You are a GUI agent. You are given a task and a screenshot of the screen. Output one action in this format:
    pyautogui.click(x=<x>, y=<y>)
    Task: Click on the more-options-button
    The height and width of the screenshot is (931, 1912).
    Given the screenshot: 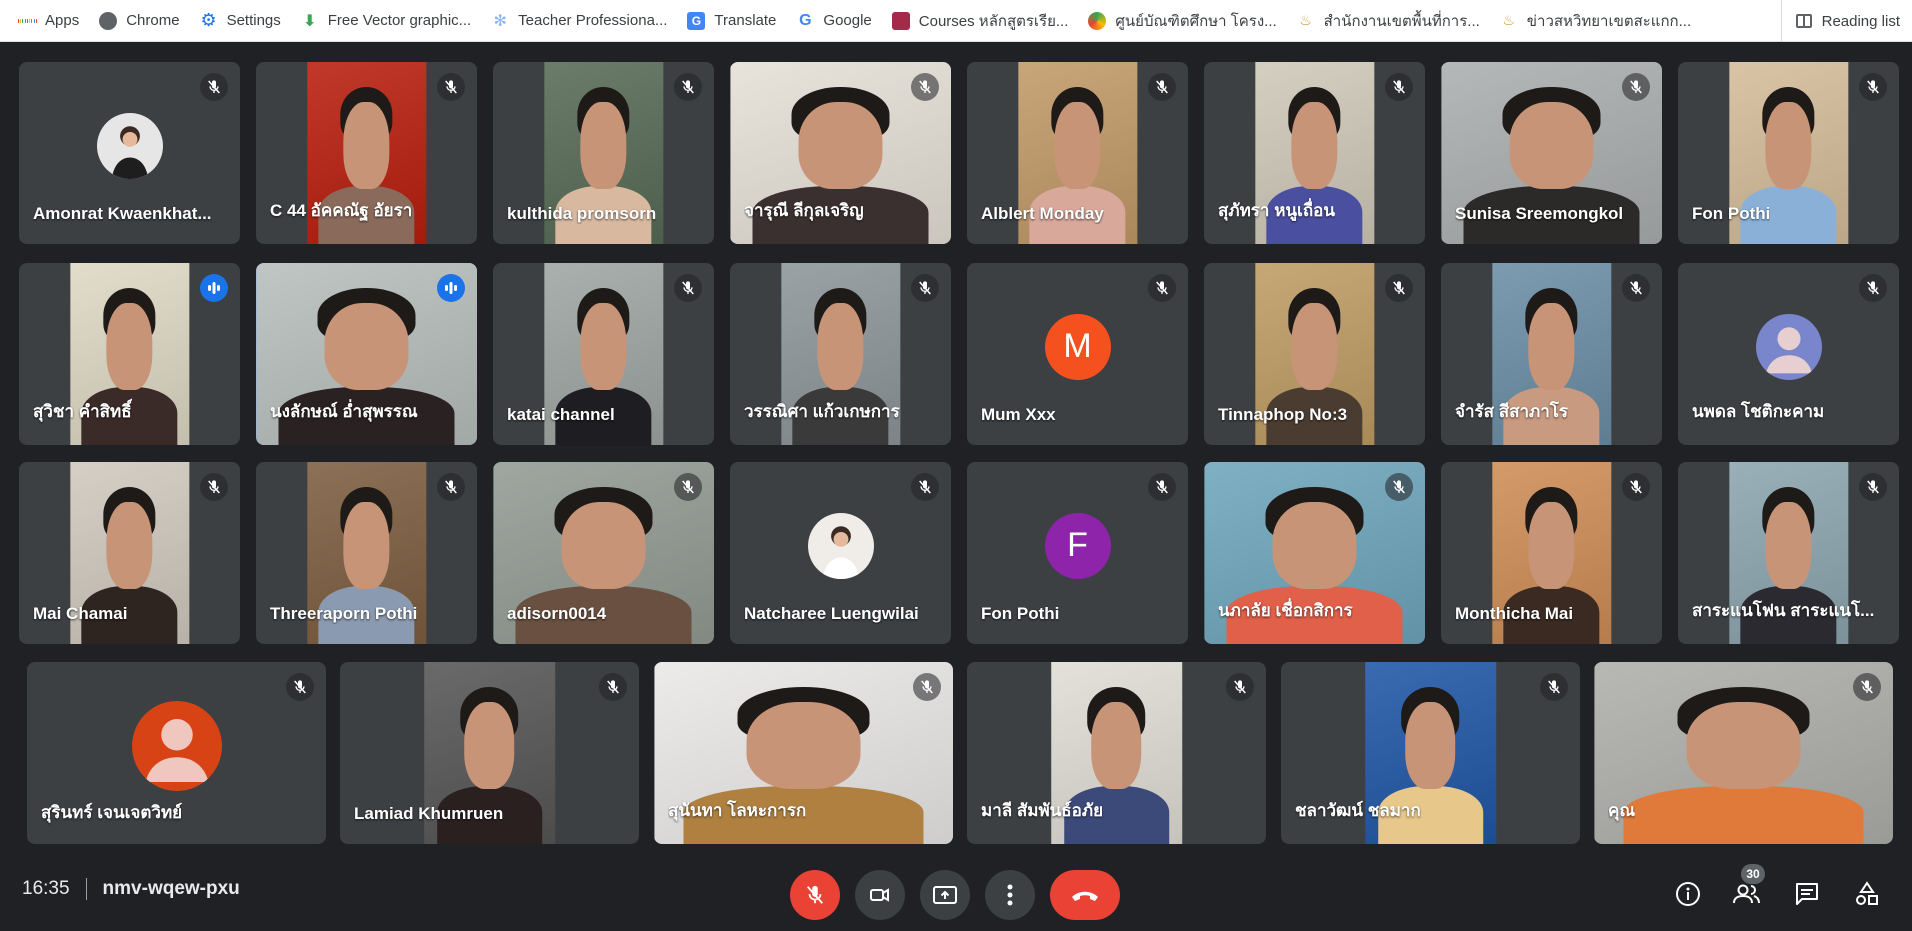 What is the action you would take?
    pyautogui.click(x=1010, y=895)
    